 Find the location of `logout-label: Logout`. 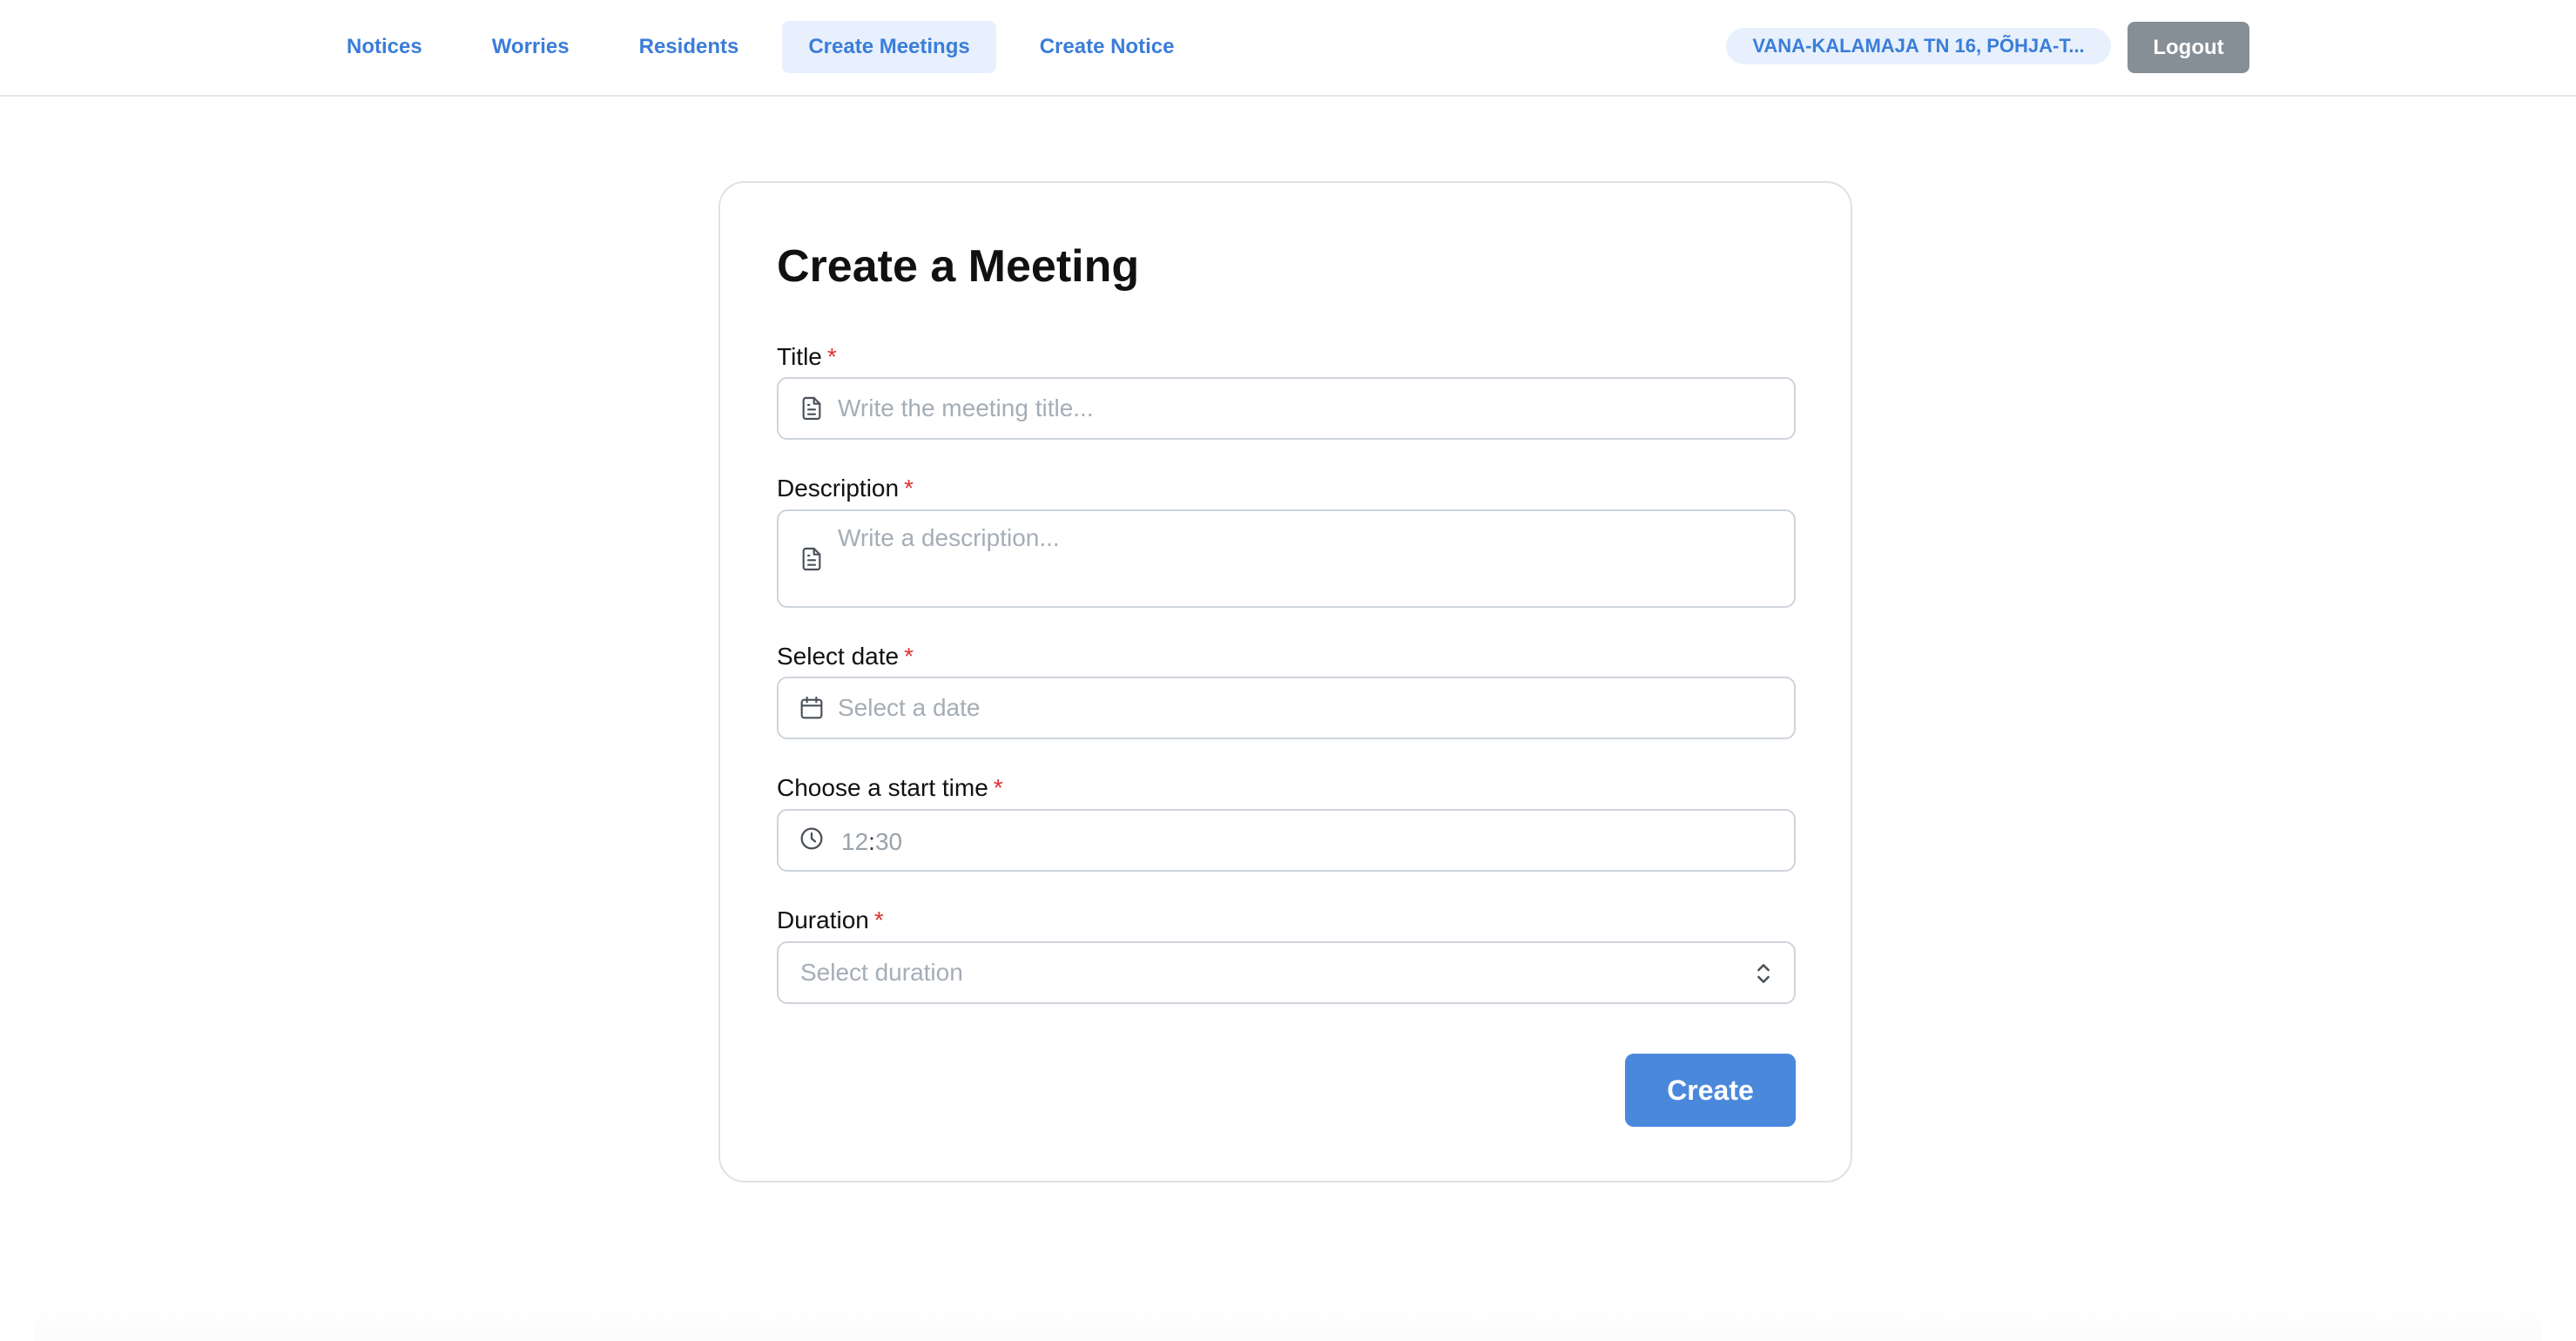

logout-label: Logout is located at coordinates (2188, 47).